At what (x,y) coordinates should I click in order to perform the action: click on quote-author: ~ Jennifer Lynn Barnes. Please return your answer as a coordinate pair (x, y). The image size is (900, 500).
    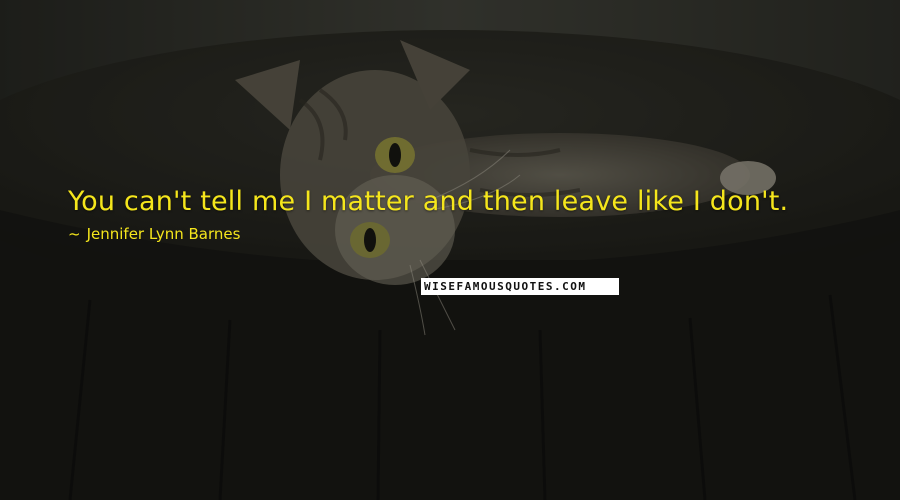
    Looking at the image, I should click on (154, 234).